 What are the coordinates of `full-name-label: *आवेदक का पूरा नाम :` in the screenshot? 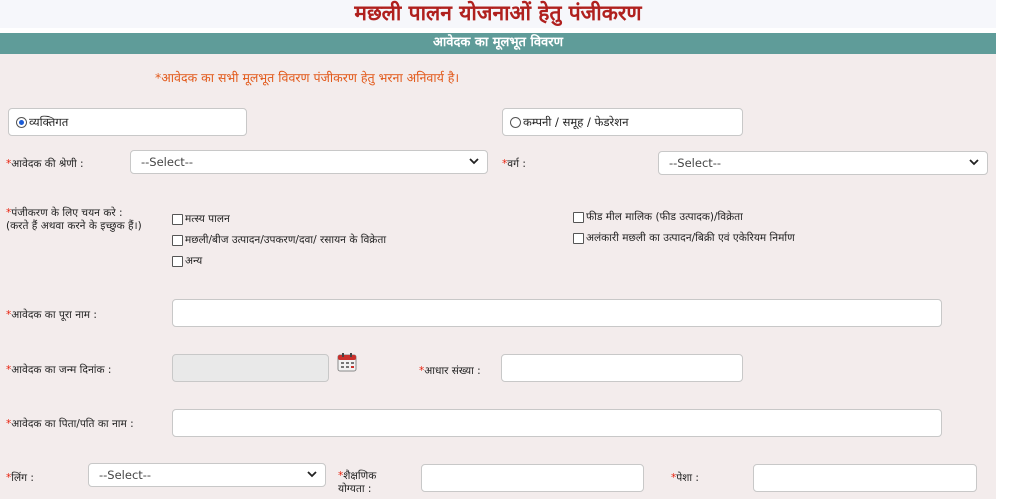 It's located at (51, 315).